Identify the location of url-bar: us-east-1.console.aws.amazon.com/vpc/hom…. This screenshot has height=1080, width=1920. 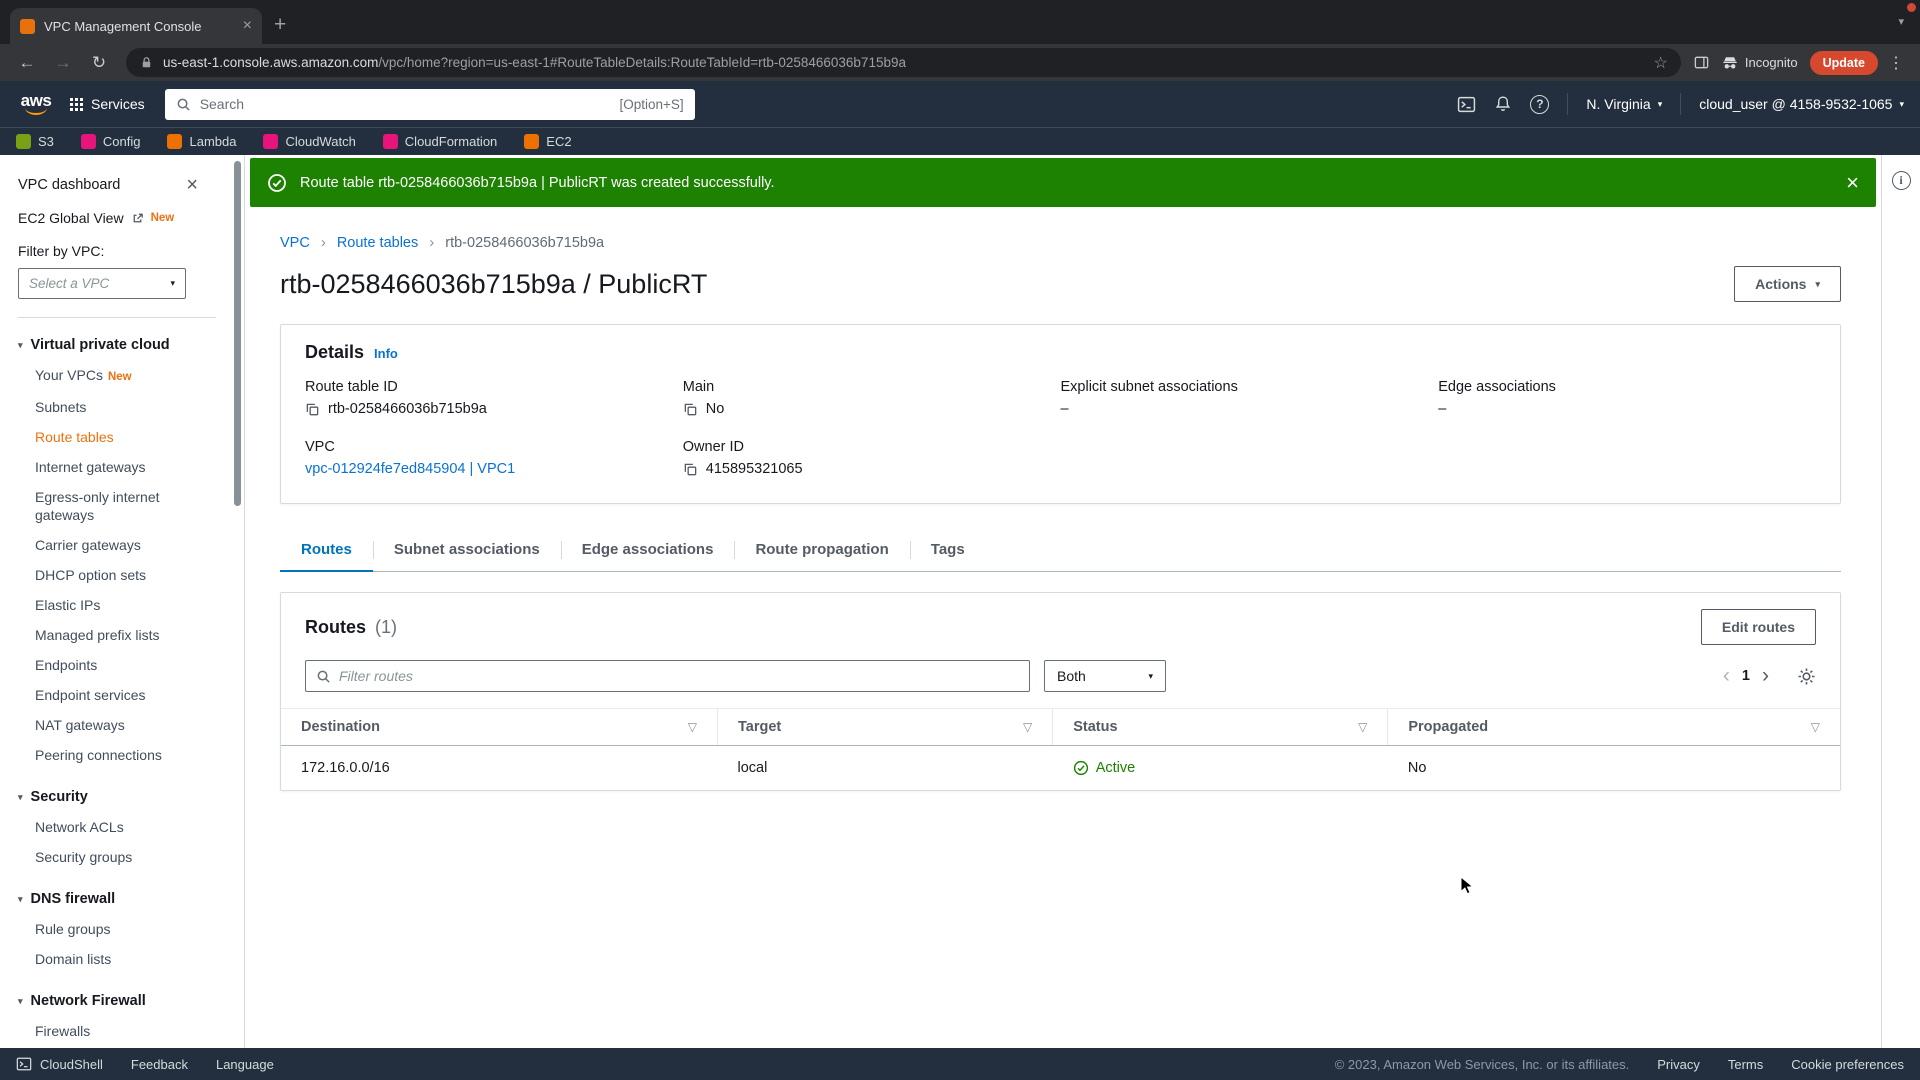
(903, 62).